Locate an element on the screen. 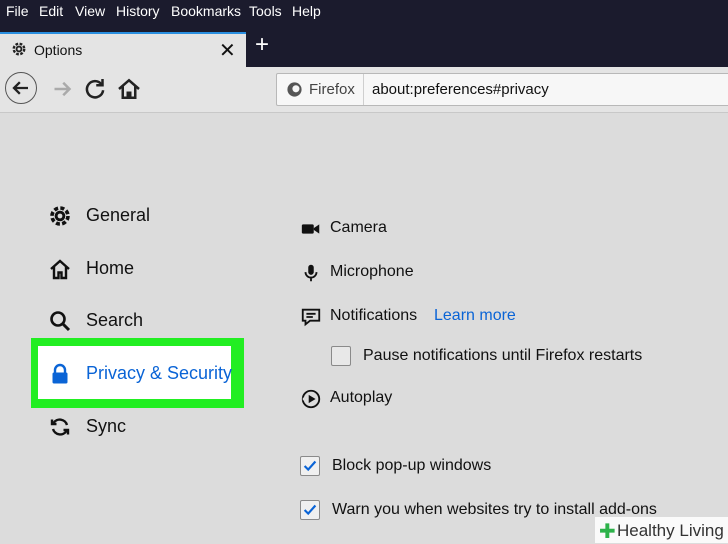  lock-icon is located at coordinates (60, 373).